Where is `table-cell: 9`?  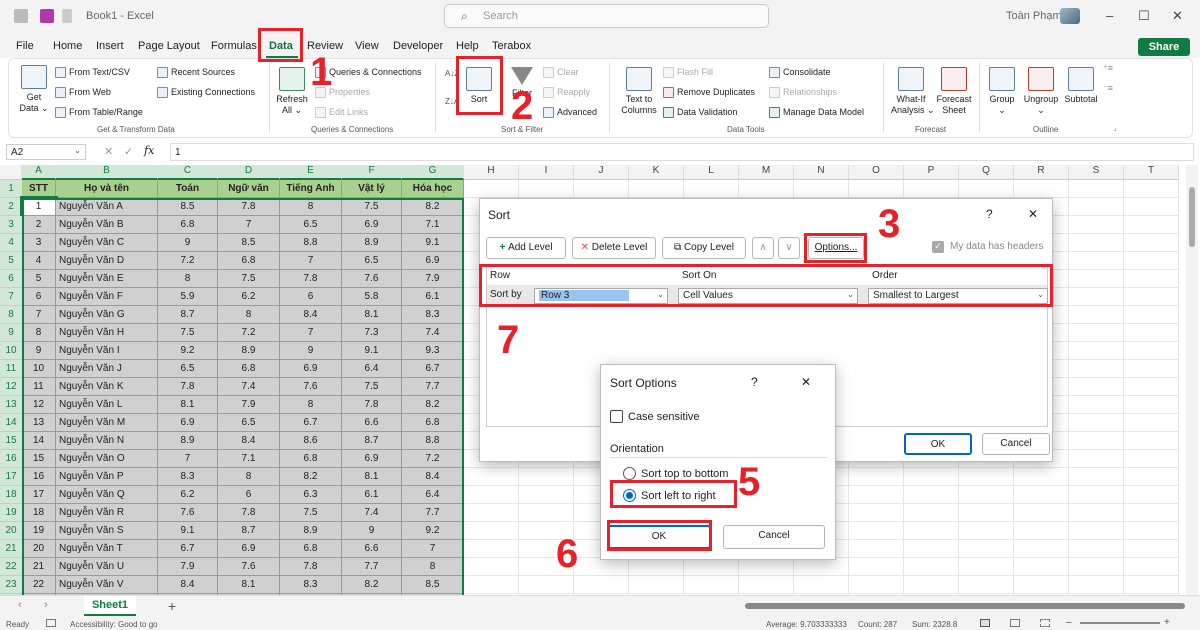 table-cell: 9 is located at coordinates (39, 351).